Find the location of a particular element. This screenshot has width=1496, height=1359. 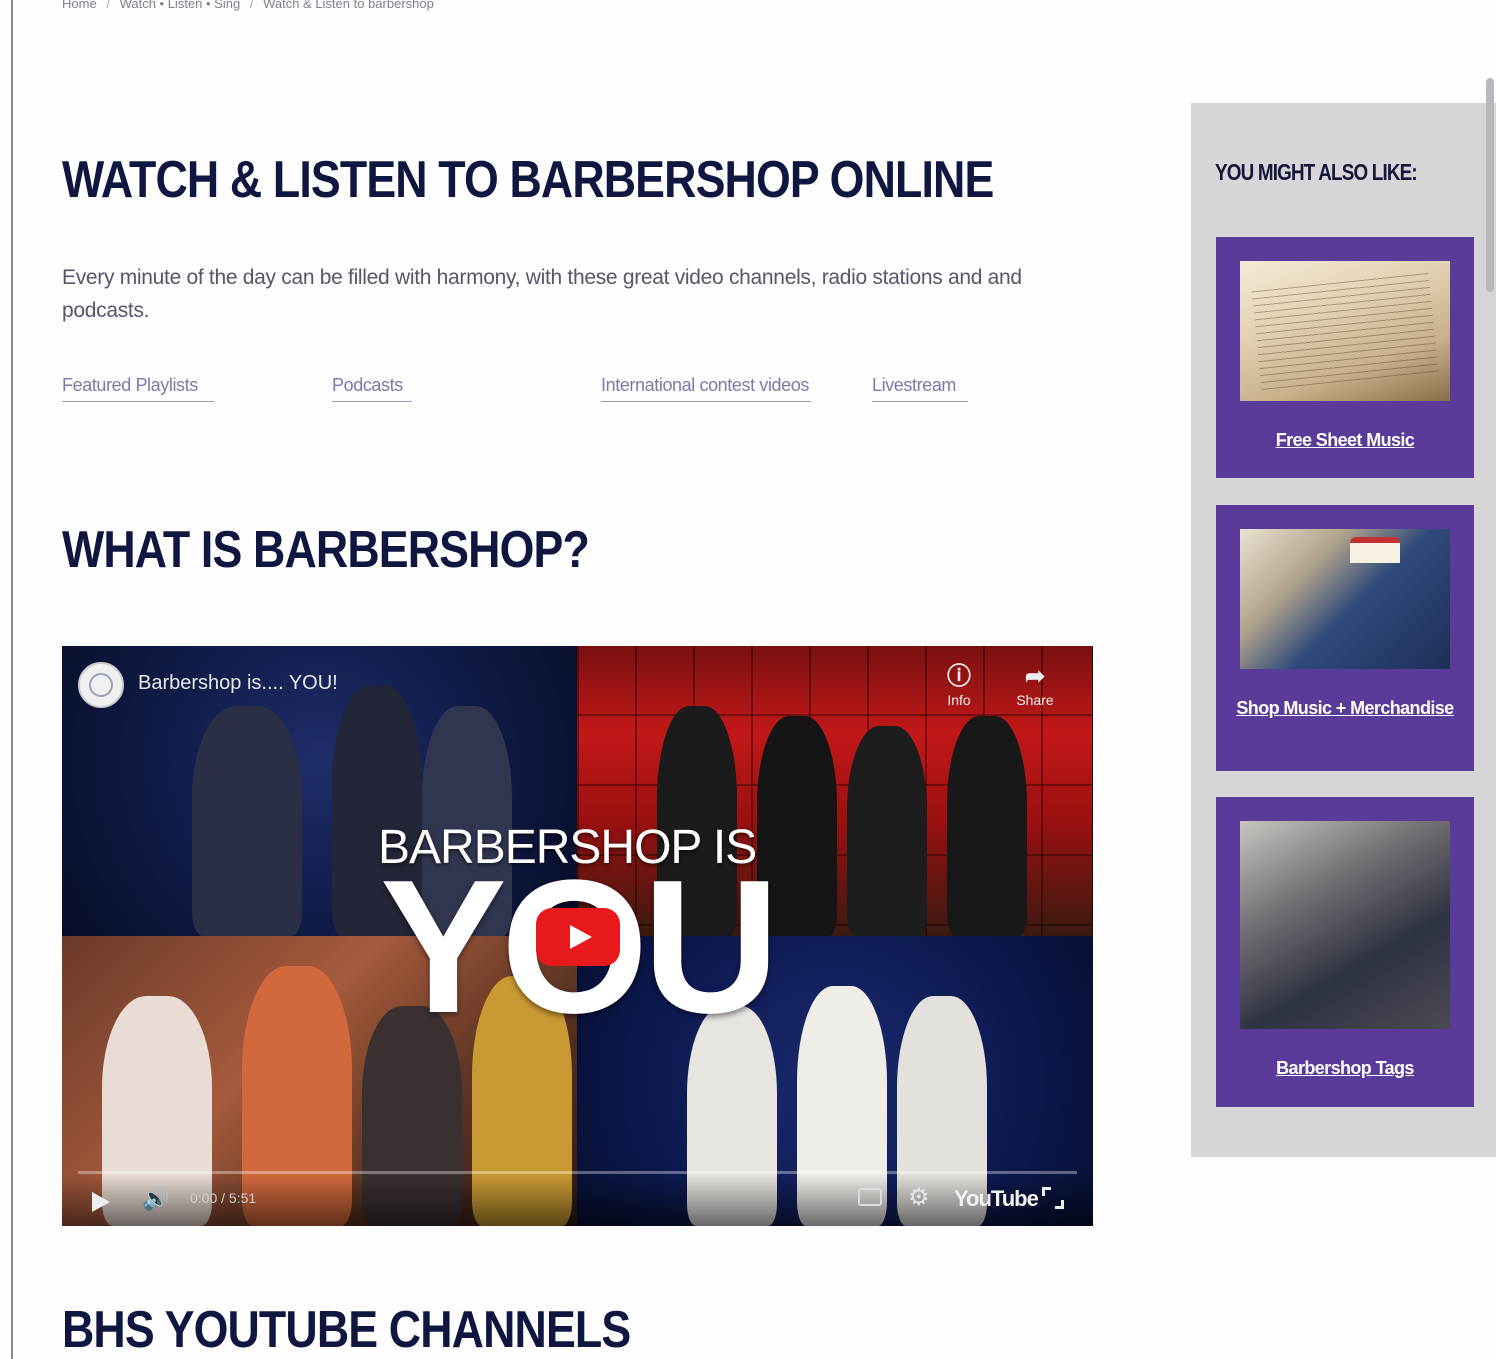

video-title: Barbershop is.... YOU! is located at coordinates (238, 683).